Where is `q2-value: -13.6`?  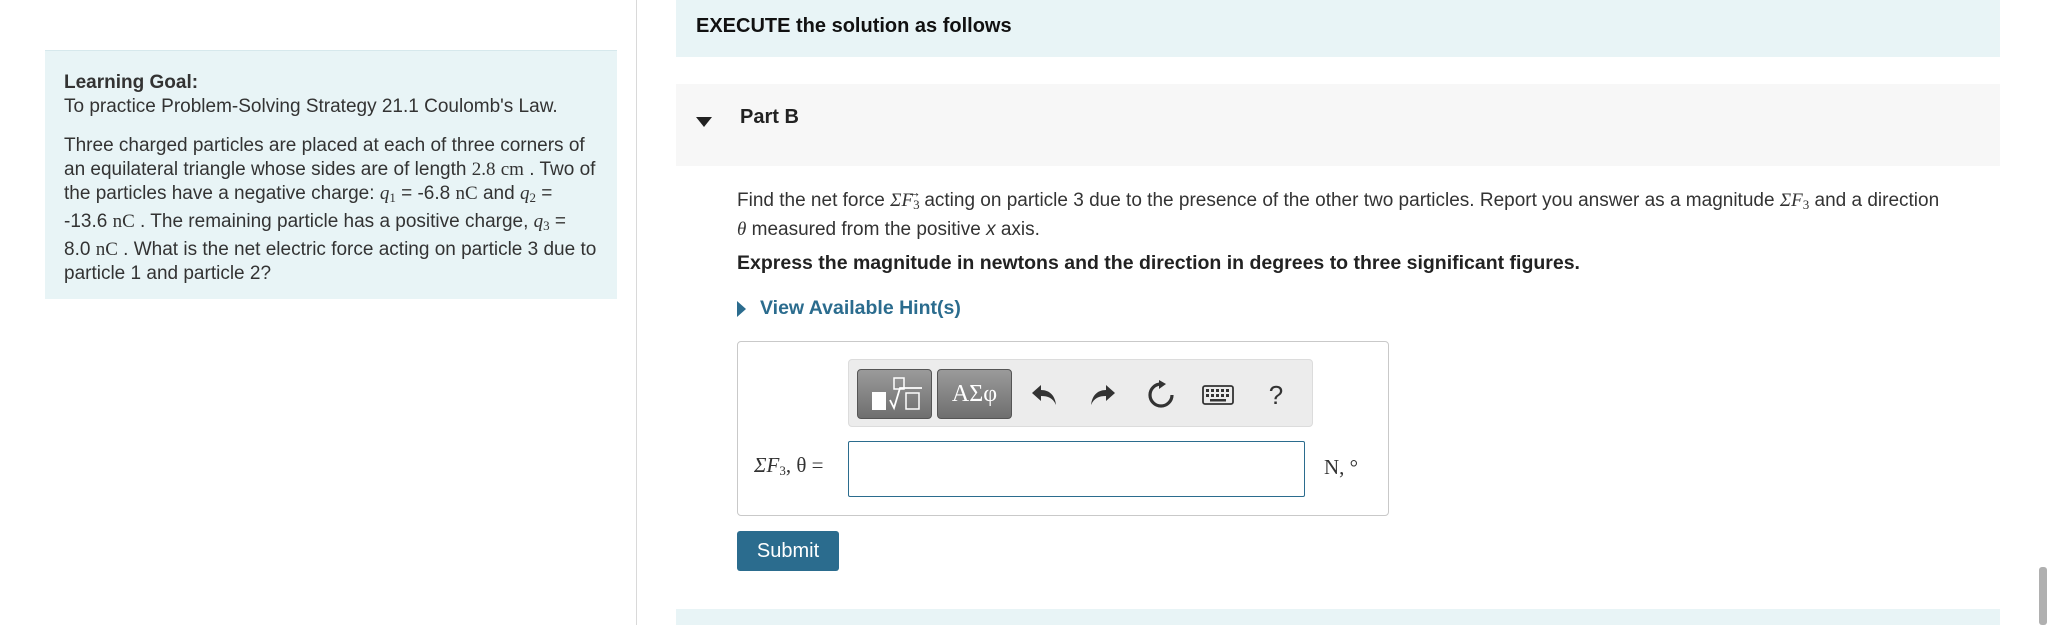 q2-value: -13.6 is located at coordinates (86, 221).